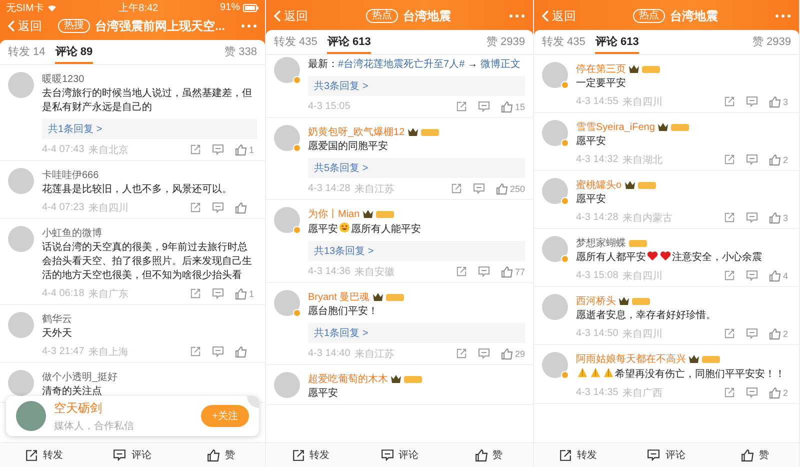 This screenshot has height=467, width=800. What do you see at coordinates (63, 79) in the screenshot?
I see `user-name: 暖暖1230` at bounding box center [63, 79].